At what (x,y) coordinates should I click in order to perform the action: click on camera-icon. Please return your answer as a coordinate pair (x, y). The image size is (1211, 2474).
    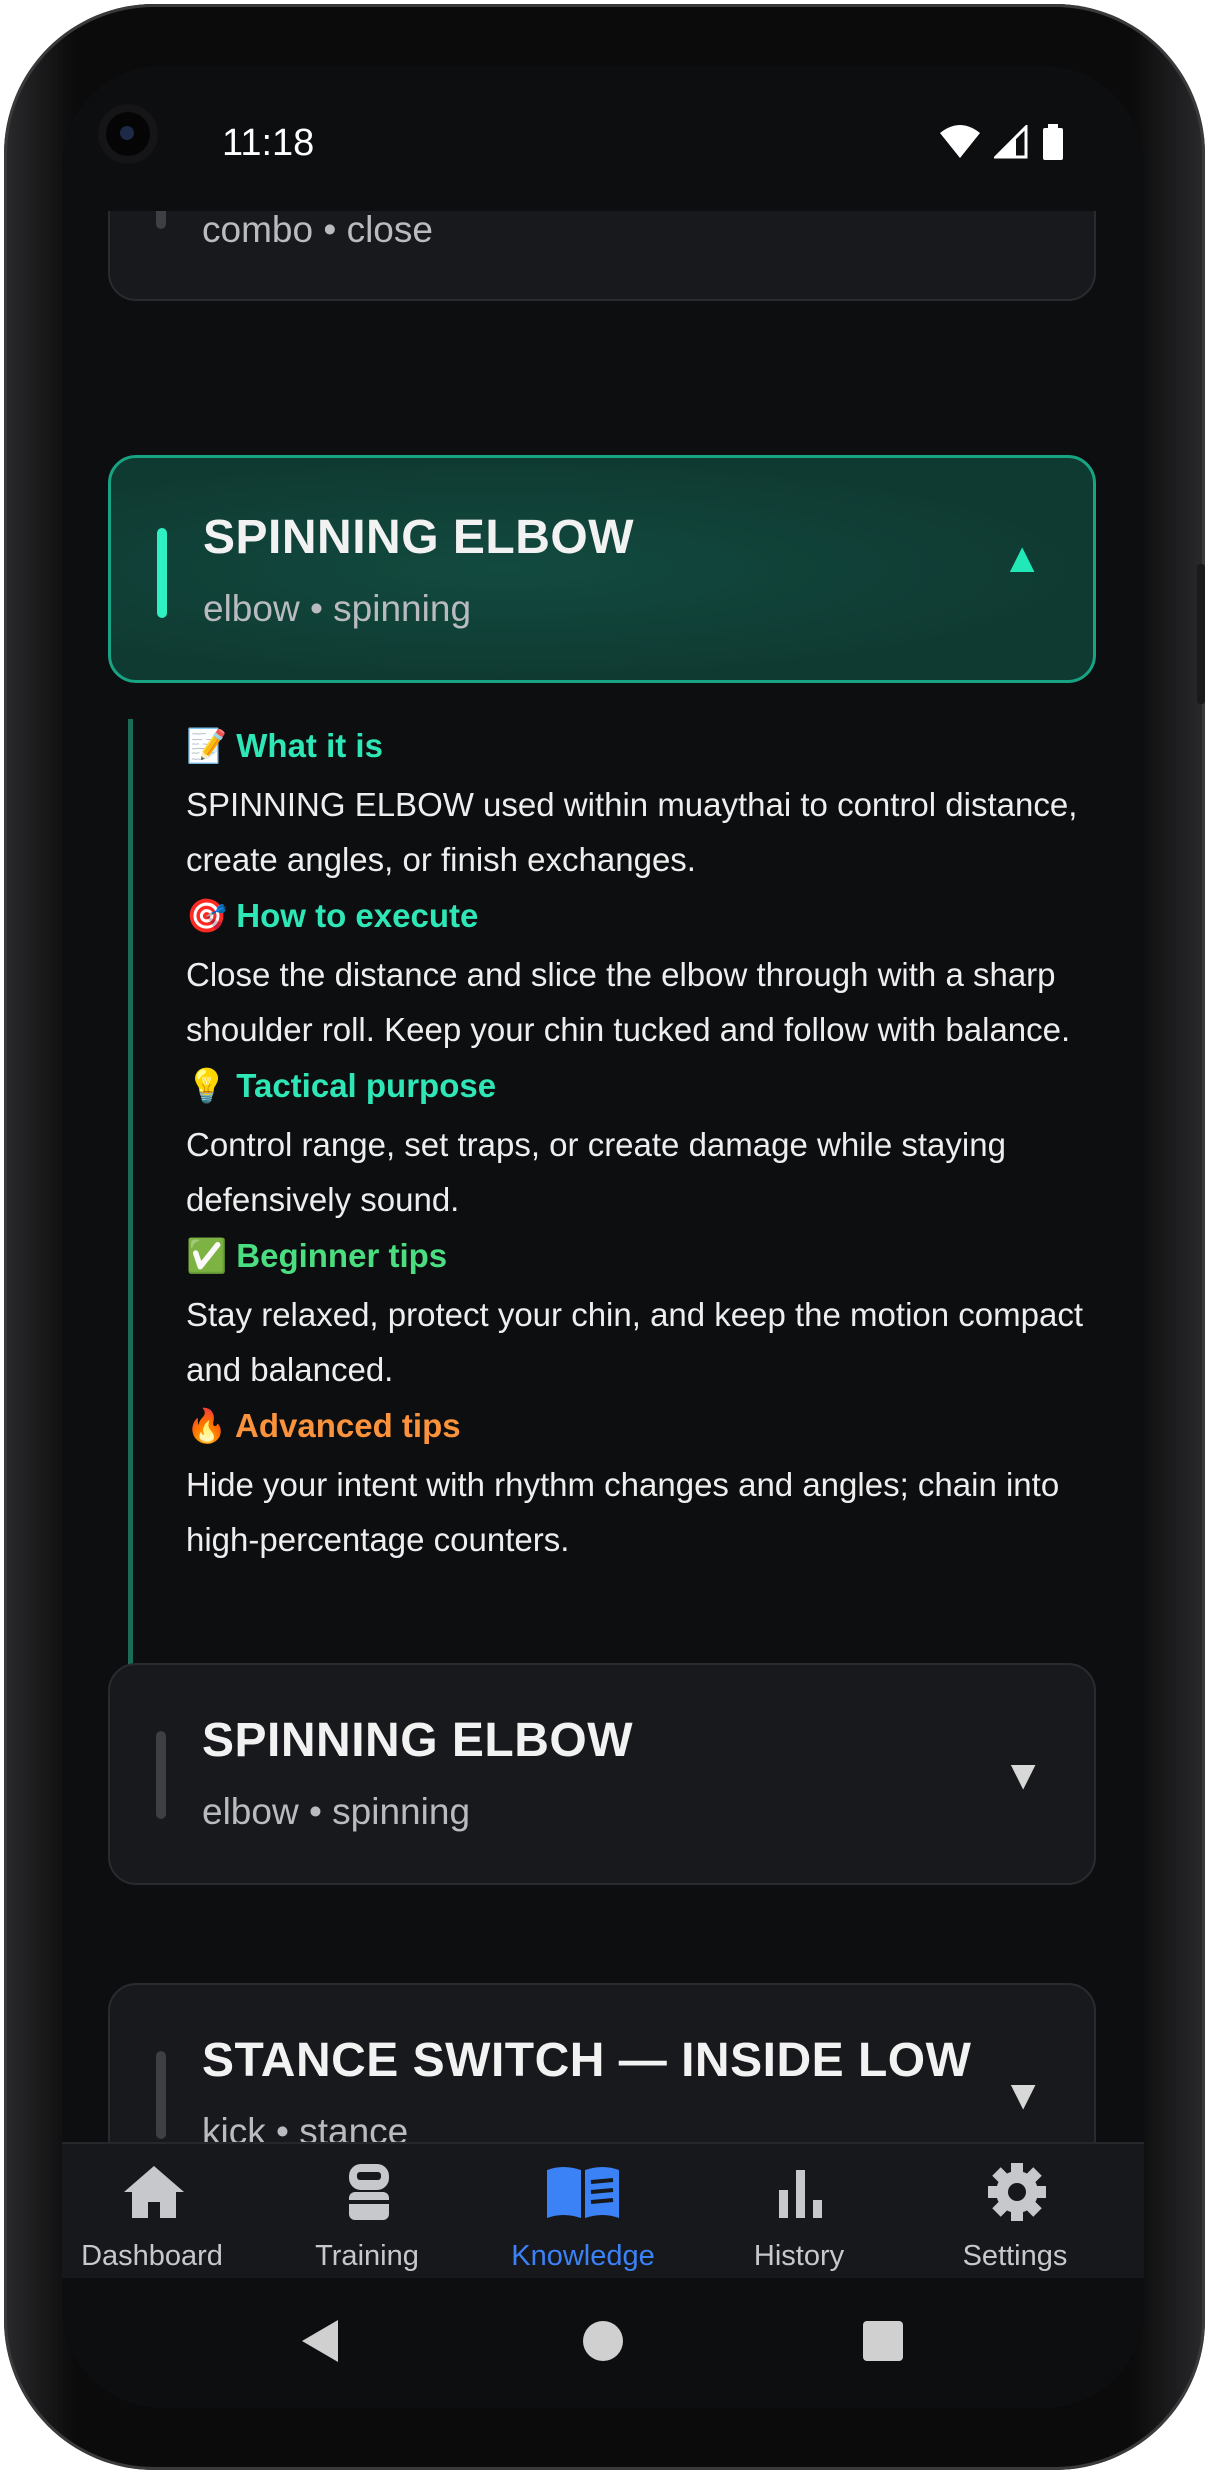
    Looking at the image, I should click on (128, 134).